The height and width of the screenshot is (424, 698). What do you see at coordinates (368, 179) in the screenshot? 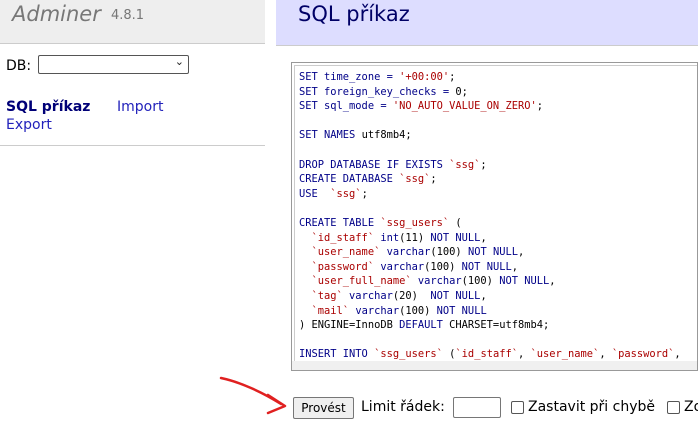
I see `sql-line: CREATE DATABASE `ssg`;` at bounding box center [368, 179].